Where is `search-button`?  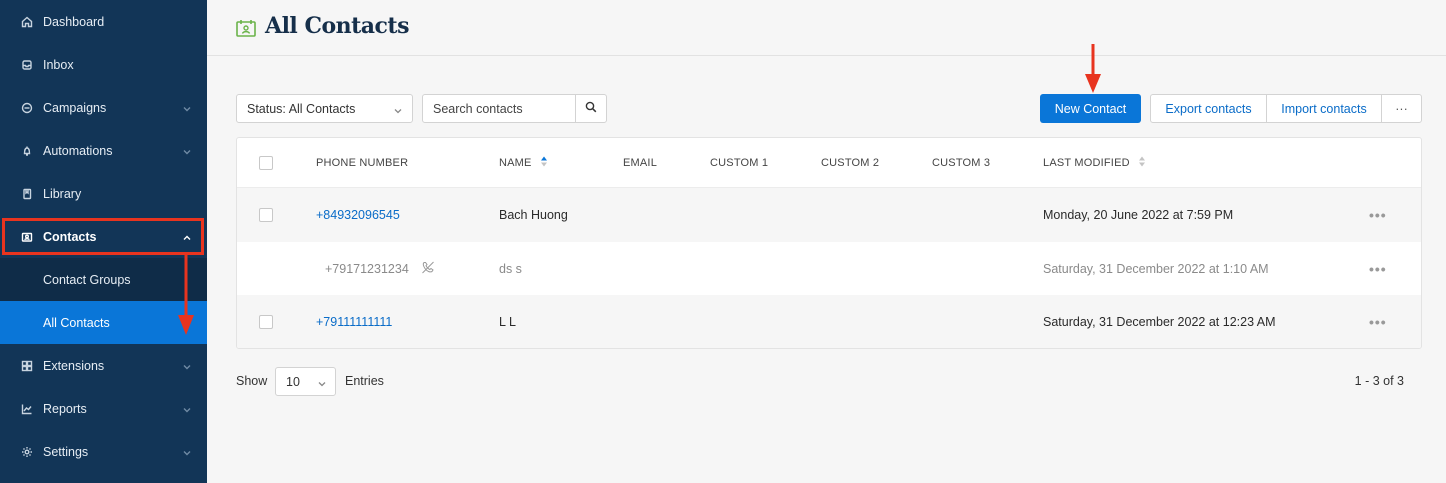
search-button is located at coordinates (590, 108).